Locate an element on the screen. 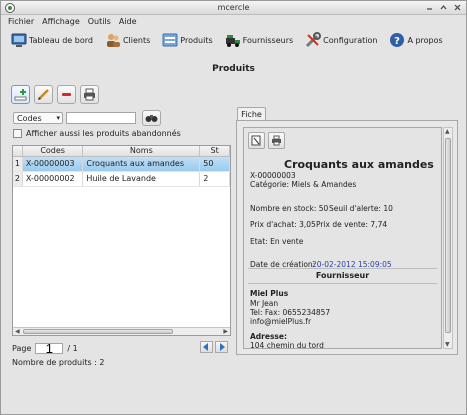 The image size is (467, 415). search-button is located at coordinates (151, 118).